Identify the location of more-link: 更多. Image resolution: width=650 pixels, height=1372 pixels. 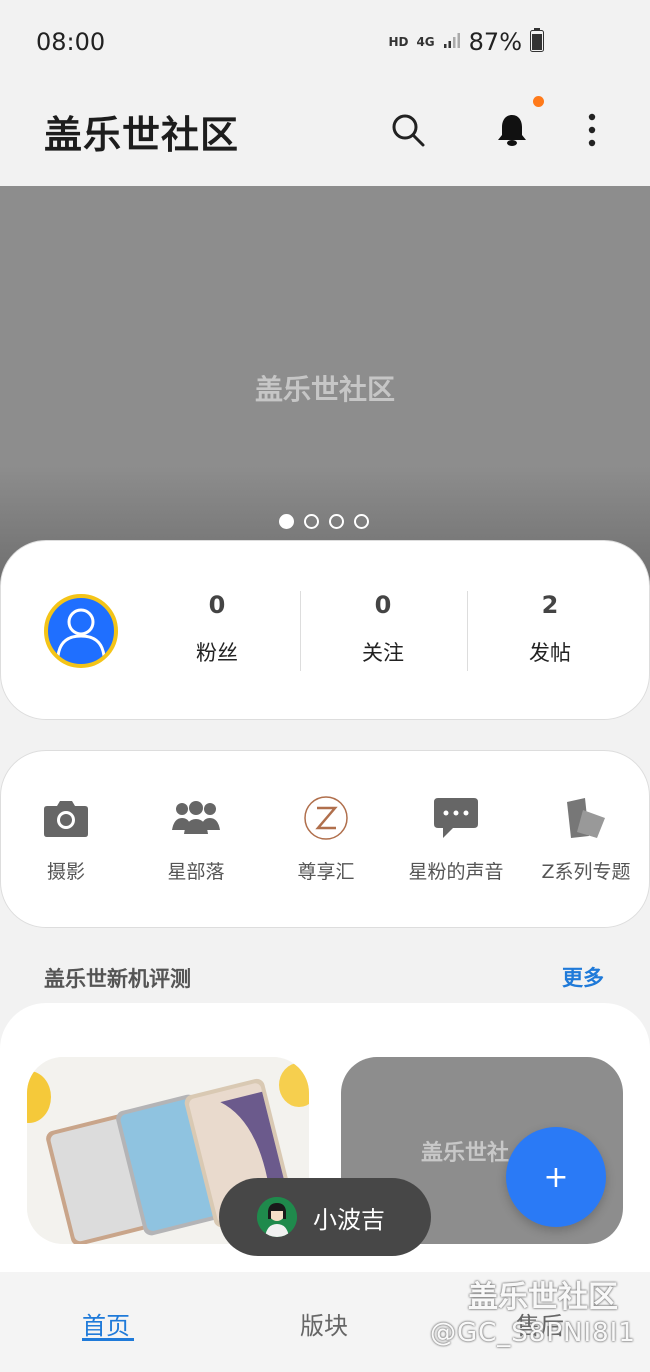
(583, 977).